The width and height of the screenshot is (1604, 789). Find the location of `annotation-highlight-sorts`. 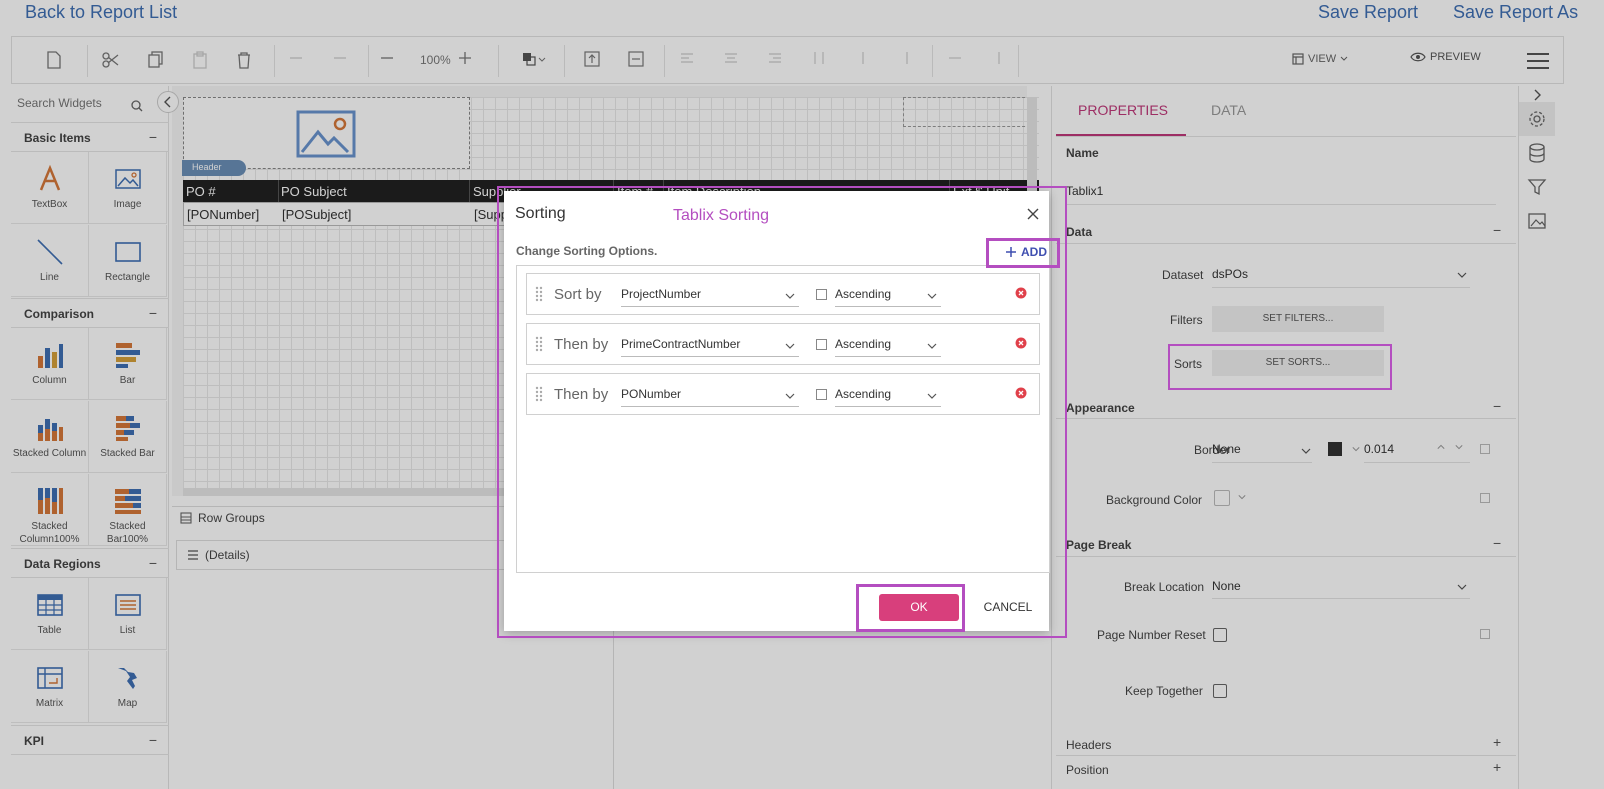

annotation-highlight-sorts is located at coordinates (1280, 367).